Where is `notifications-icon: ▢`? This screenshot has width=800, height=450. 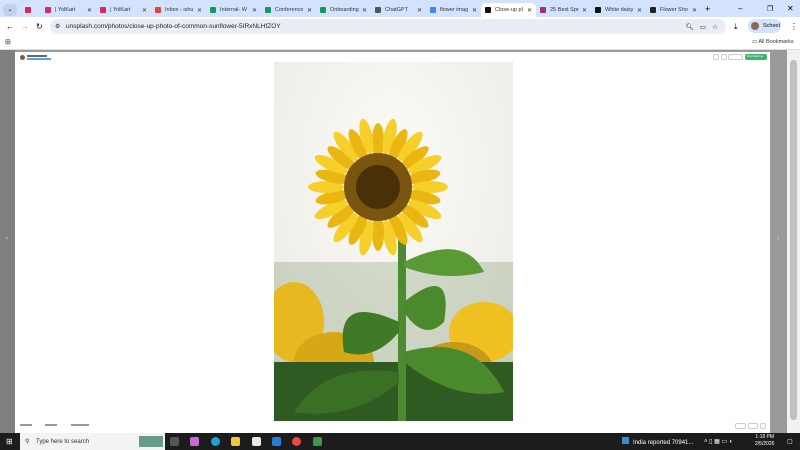
notifications-icon: ▢ is located at coordinates (790, 441).